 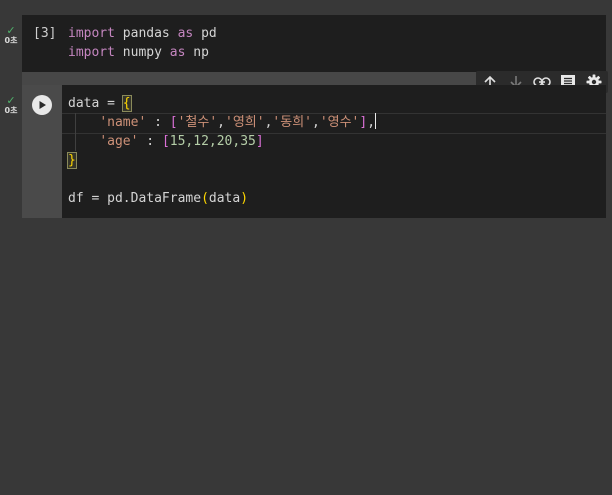 I want to click on execution-count: [3], so click(x=45, y=33).